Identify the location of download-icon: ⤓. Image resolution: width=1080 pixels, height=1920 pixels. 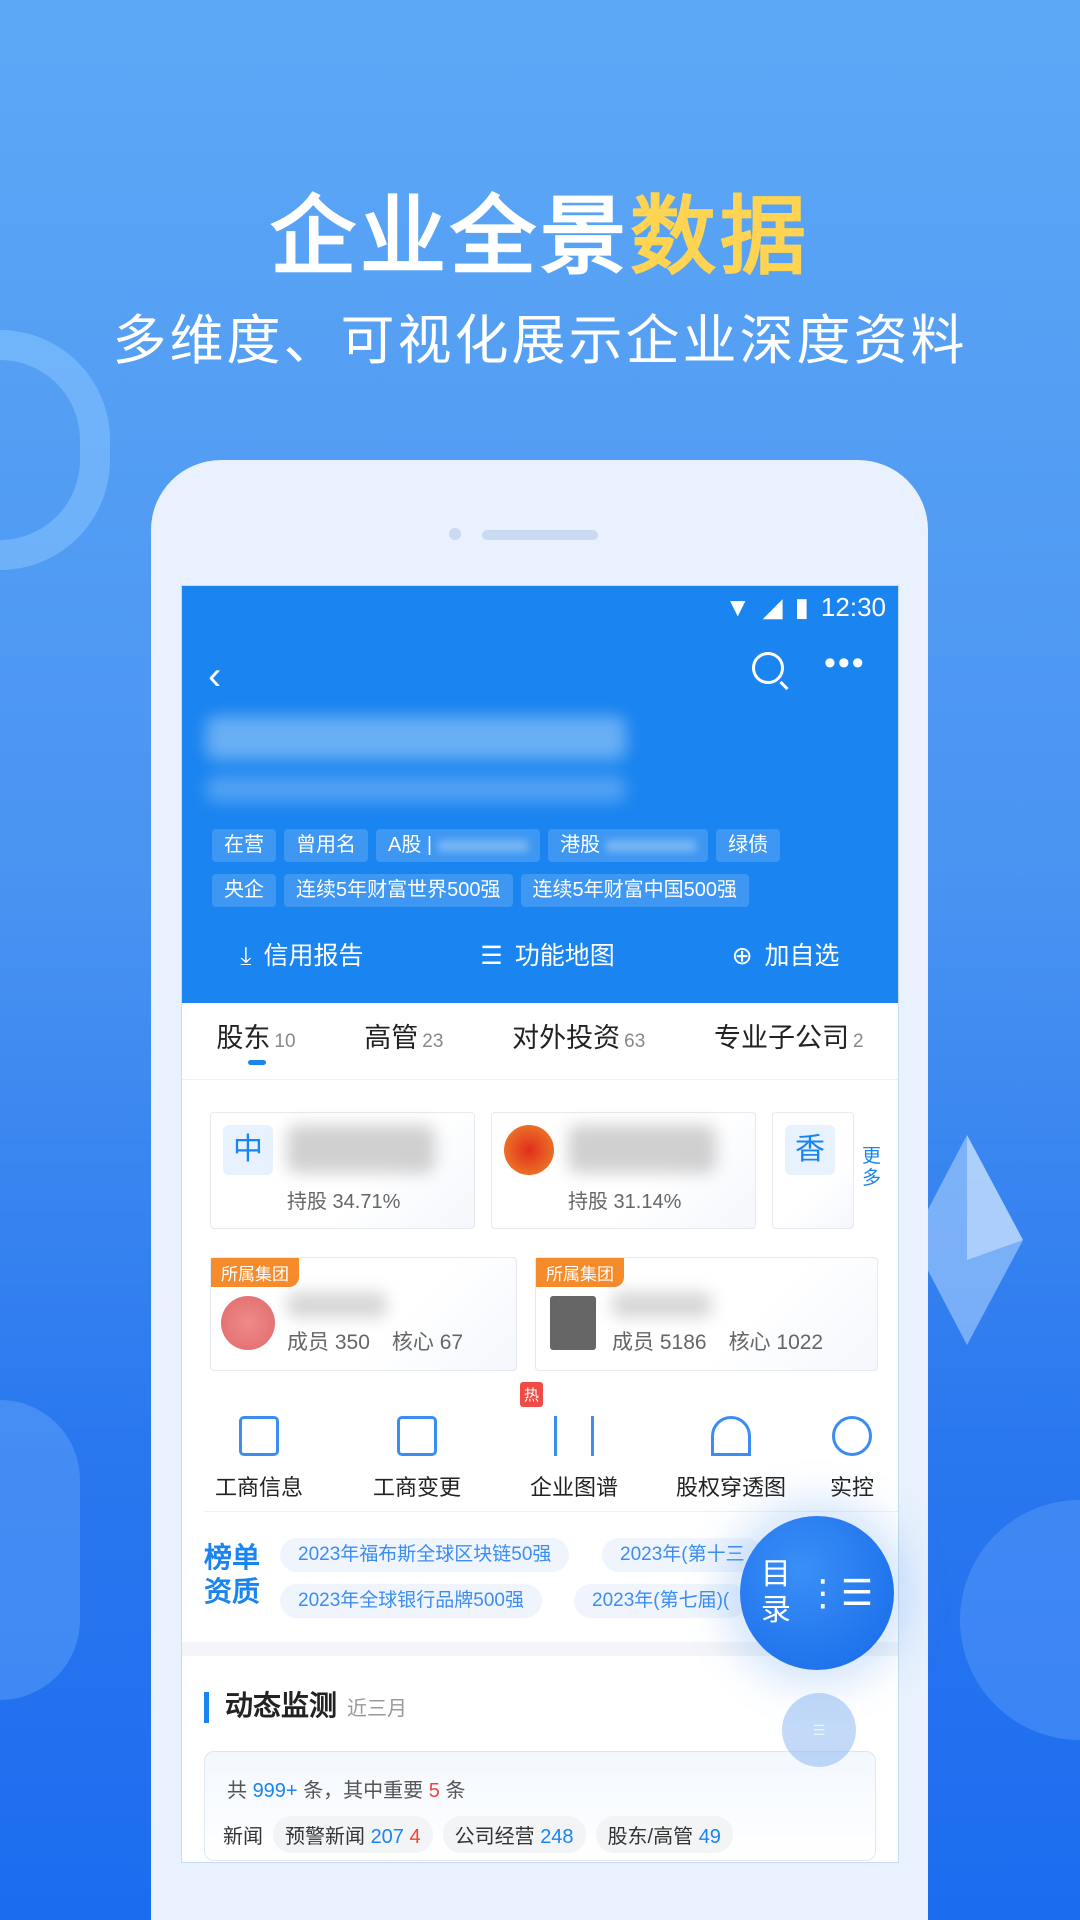
(246, 956).